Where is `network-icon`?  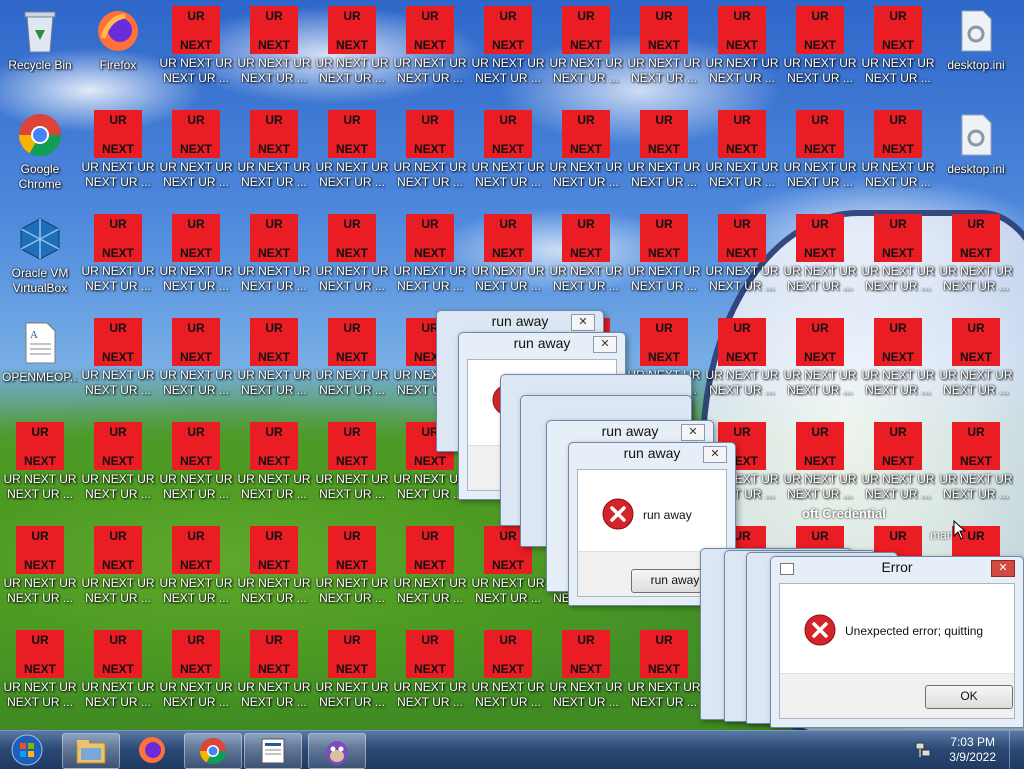
network-icon is located at coordinates (923, 750).